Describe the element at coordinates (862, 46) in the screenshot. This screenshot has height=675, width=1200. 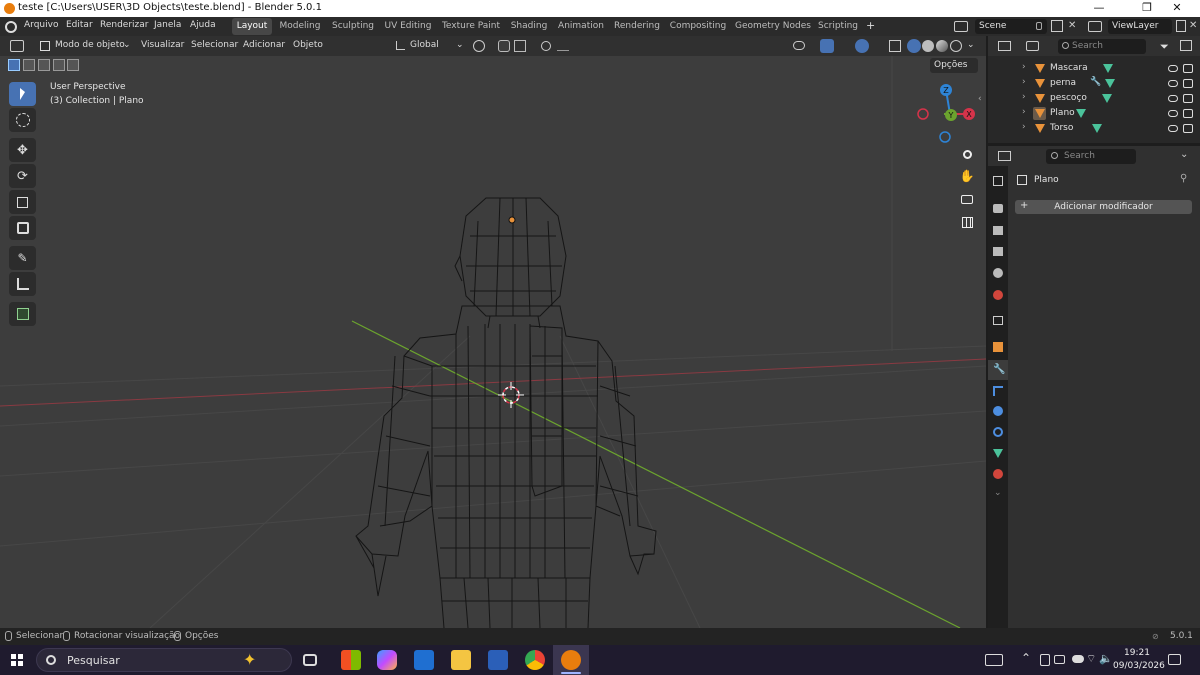
I see `overlays-toggle-icon` at that location.